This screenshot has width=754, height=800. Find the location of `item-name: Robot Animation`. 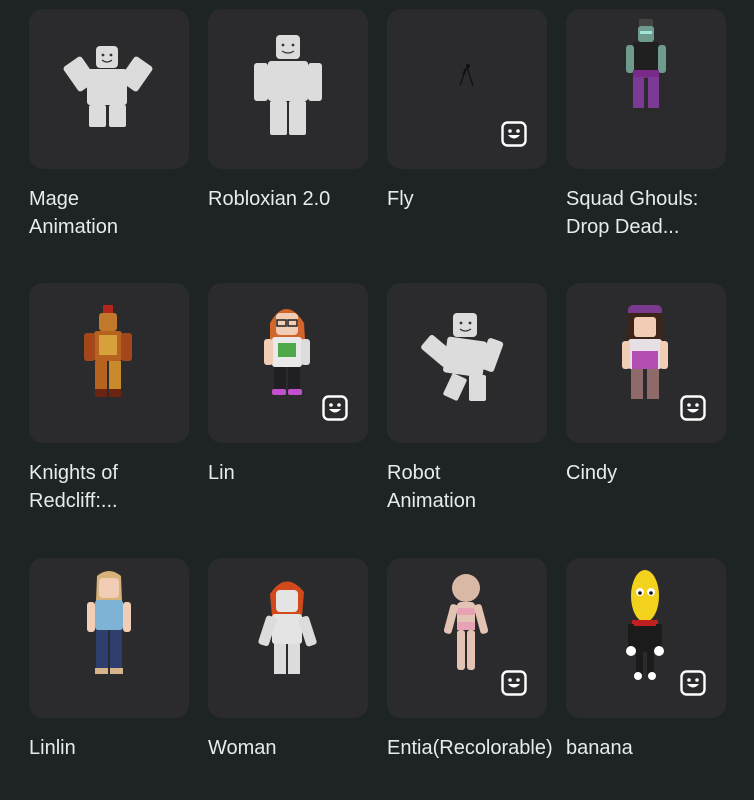

item-name: Robot Animation is located at coordinates (474, 487).